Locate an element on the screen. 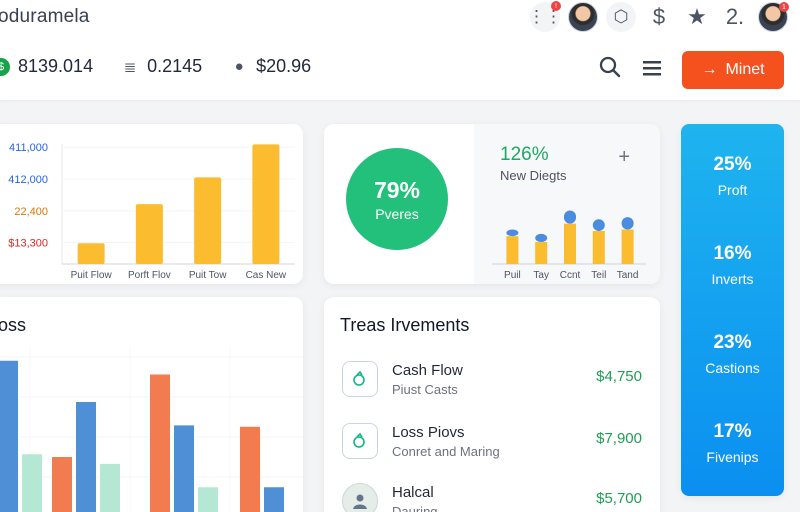 This screenshot has width=800, height=512. stat-rate: ≣ 0.2145 is located at coordinates (161, 66).